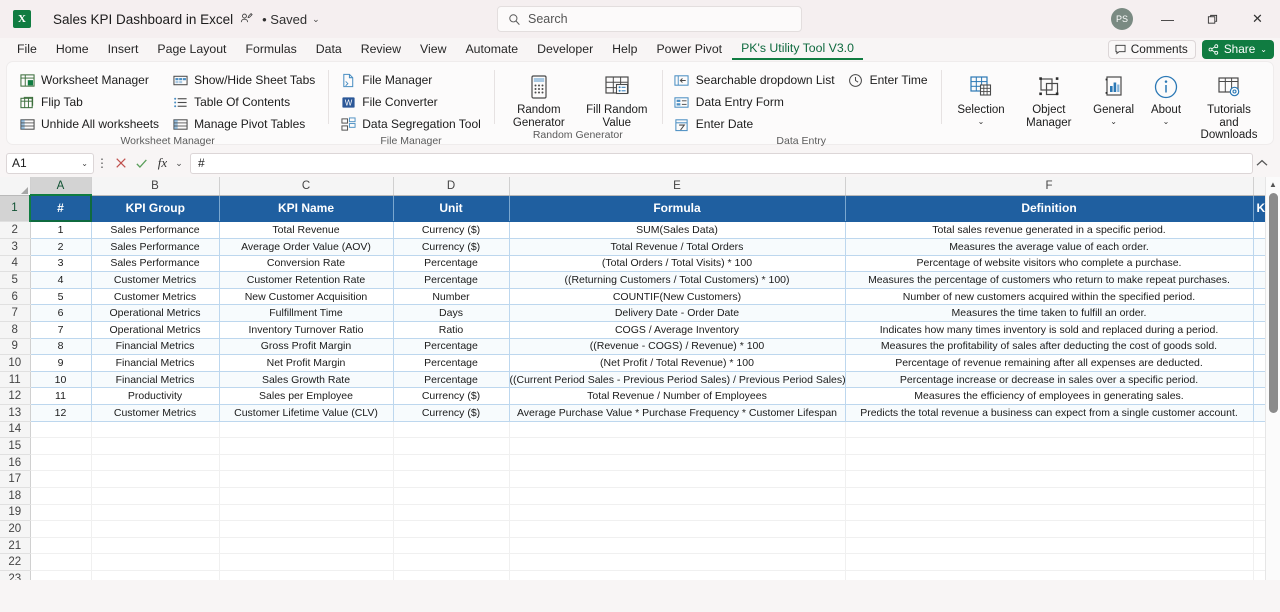 This screenshot has width=1280, height=612. What do you see at coordinates (329, 49) in the screenshot?
I see `tab-data: Data` at bounding box center [329, 49].